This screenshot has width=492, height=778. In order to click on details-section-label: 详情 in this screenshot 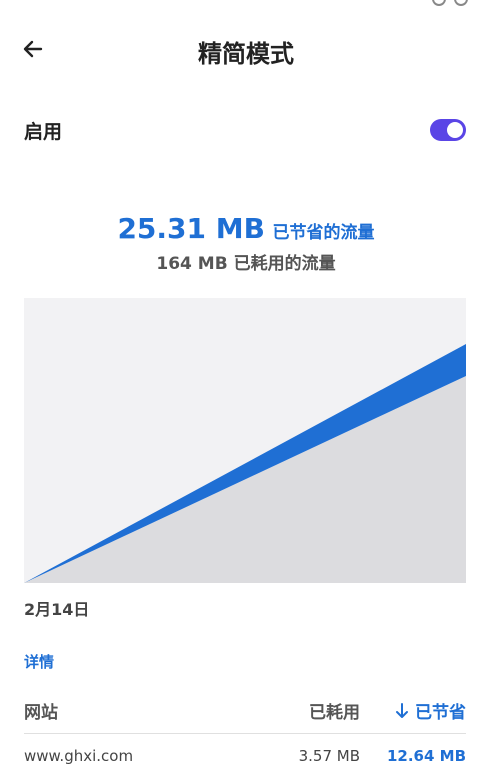, I will do `click(39, 662)`.